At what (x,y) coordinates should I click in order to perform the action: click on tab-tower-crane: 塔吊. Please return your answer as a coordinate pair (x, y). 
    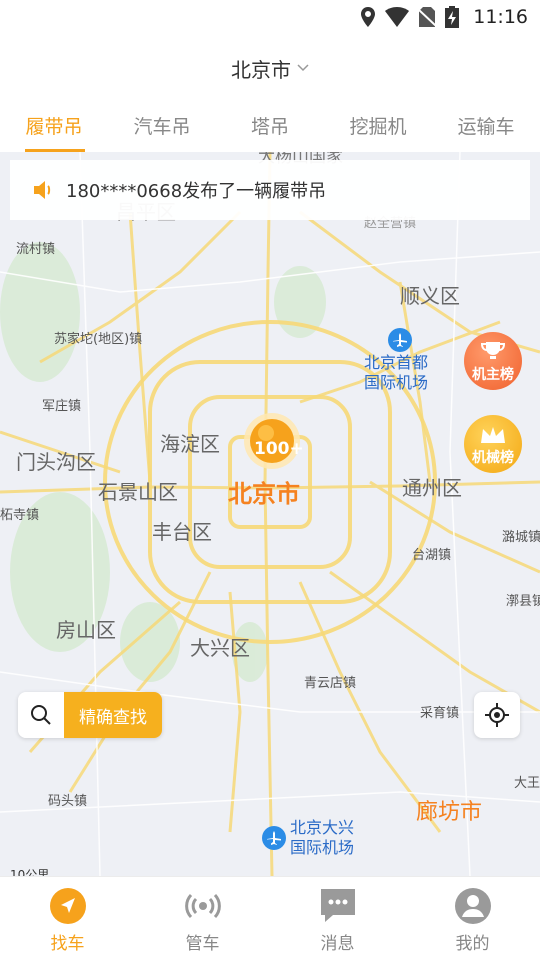
    Looking at the image, I should click on (270, 126).